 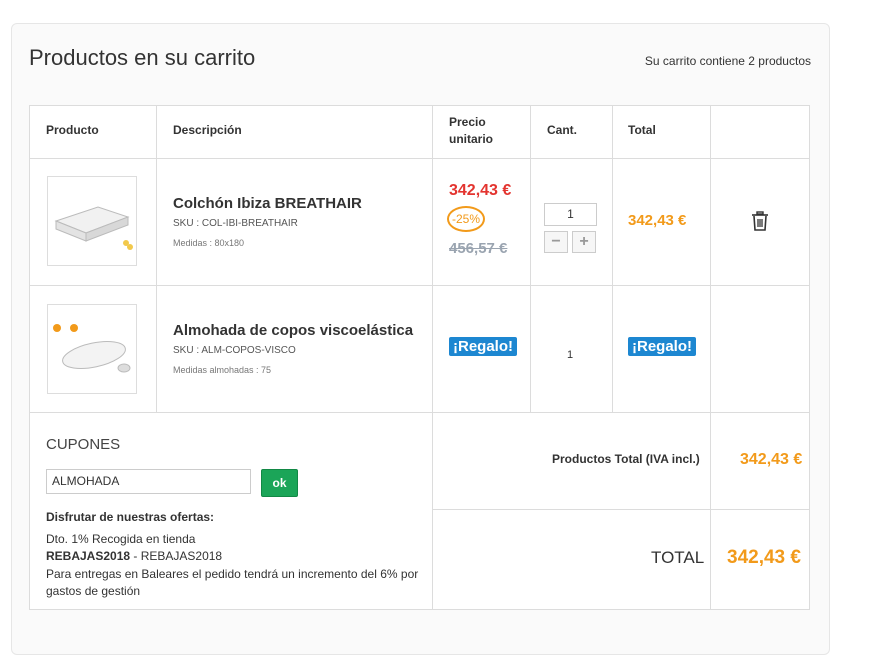 What do you see at coordinates (642, 130) in the screenshot?
I see `header-total: Total` at bounding box center [642, 130].